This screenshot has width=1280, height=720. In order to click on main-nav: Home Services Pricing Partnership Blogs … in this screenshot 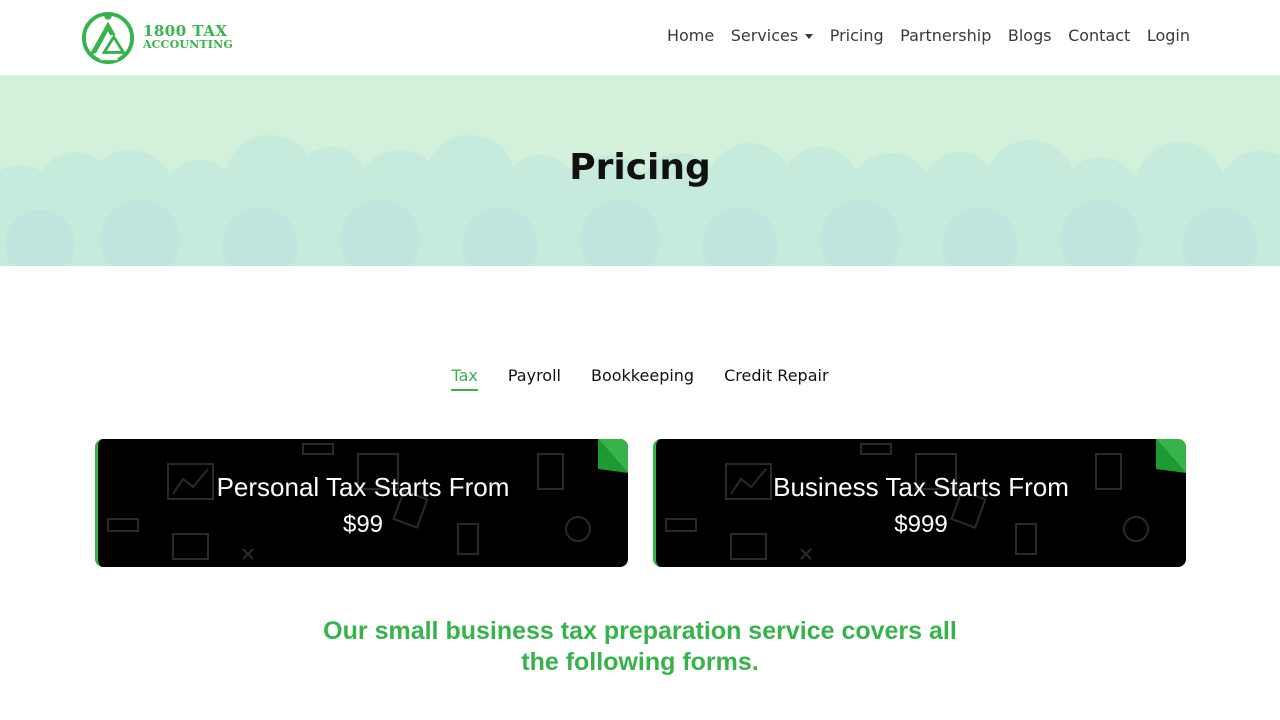, I will do `click(920, 35)`.